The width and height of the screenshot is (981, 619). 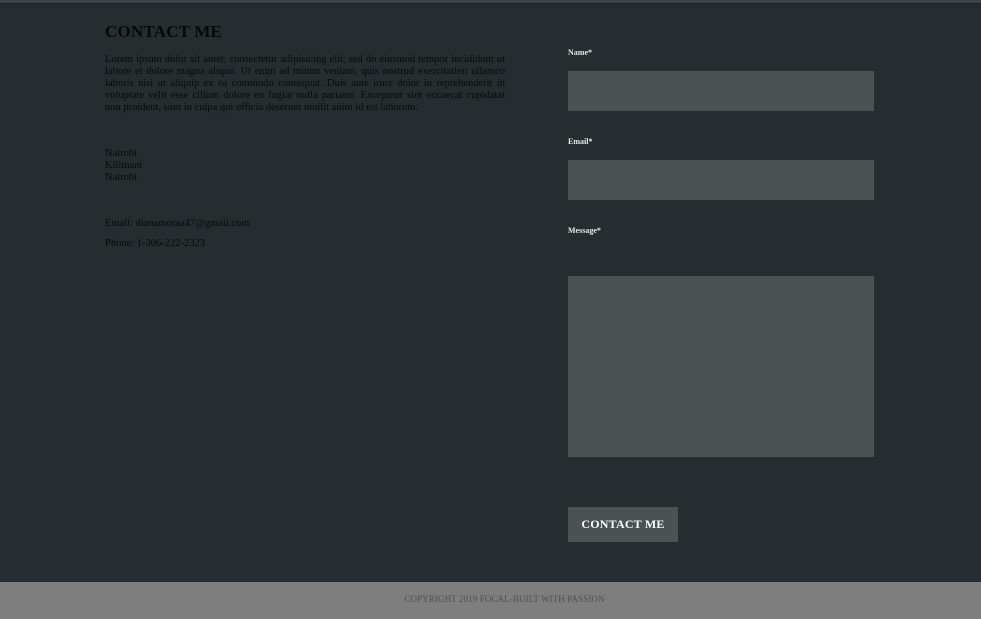 I want to click on phone-text: Phone: 1-306-222-2323, so click(x=155, y=243).